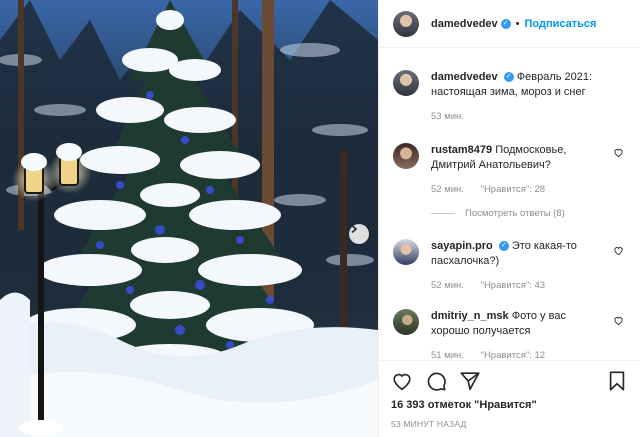  I want to click on comment-author: dmitriy_n_msk, so click(470, 316).